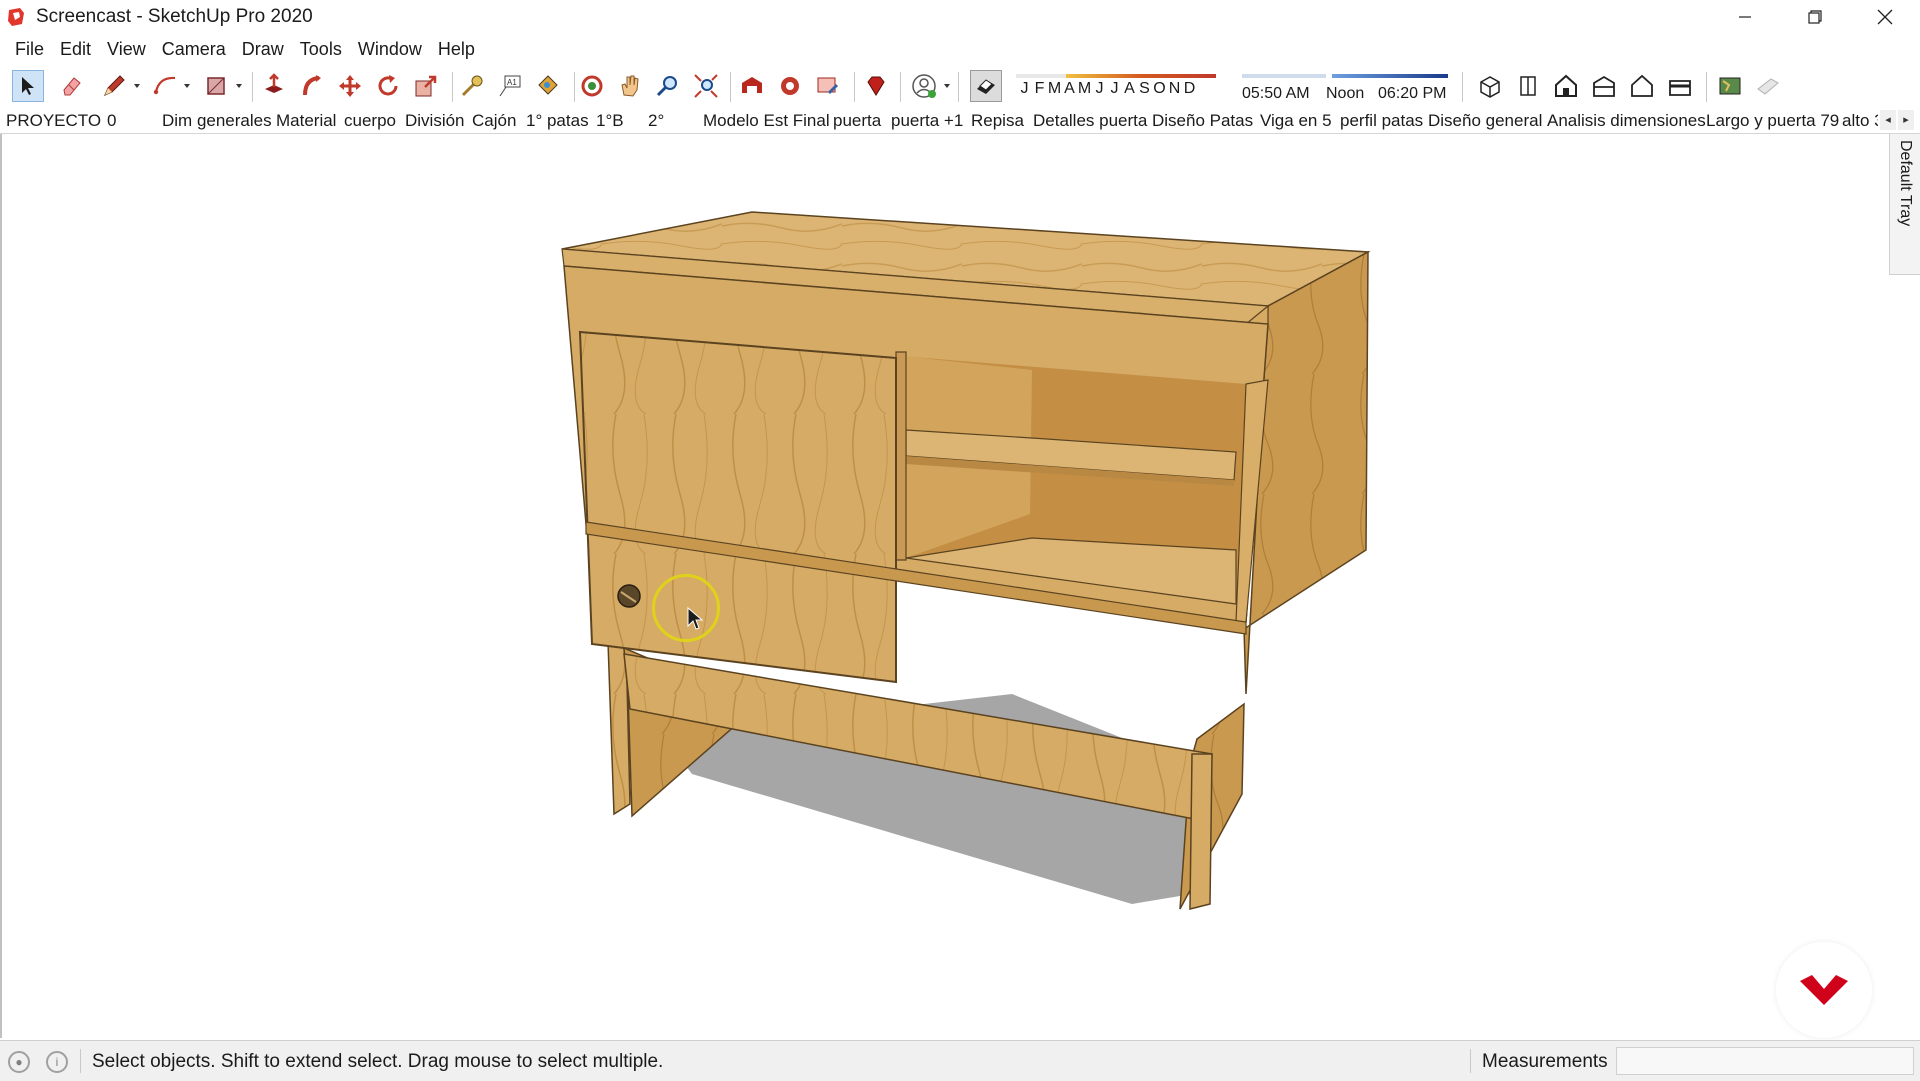 The image size is (1920, 1081). Describe the element at coordinates (57, 1062) in the screenshot. I see `instructor-info-icon: i` at that location.